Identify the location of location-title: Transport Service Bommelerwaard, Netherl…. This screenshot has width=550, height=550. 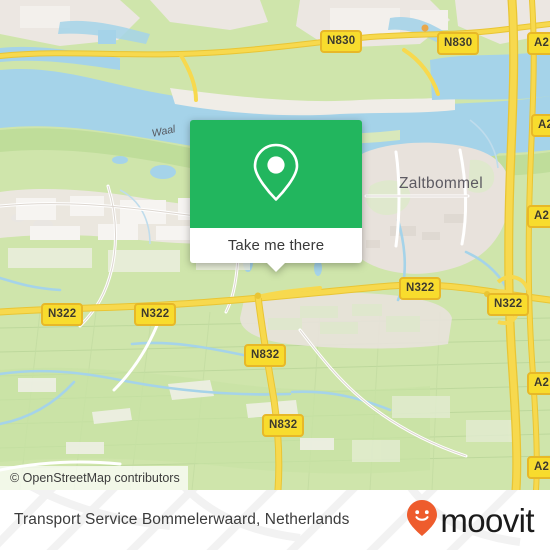
(182, 519).